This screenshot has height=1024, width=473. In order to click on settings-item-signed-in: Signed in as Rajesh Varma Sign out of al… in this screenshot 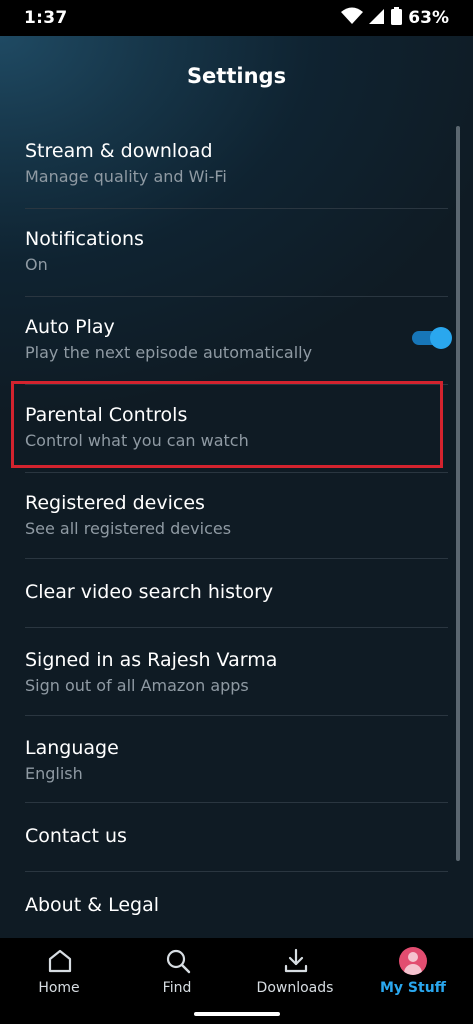, I will do `click(236, 679)`.